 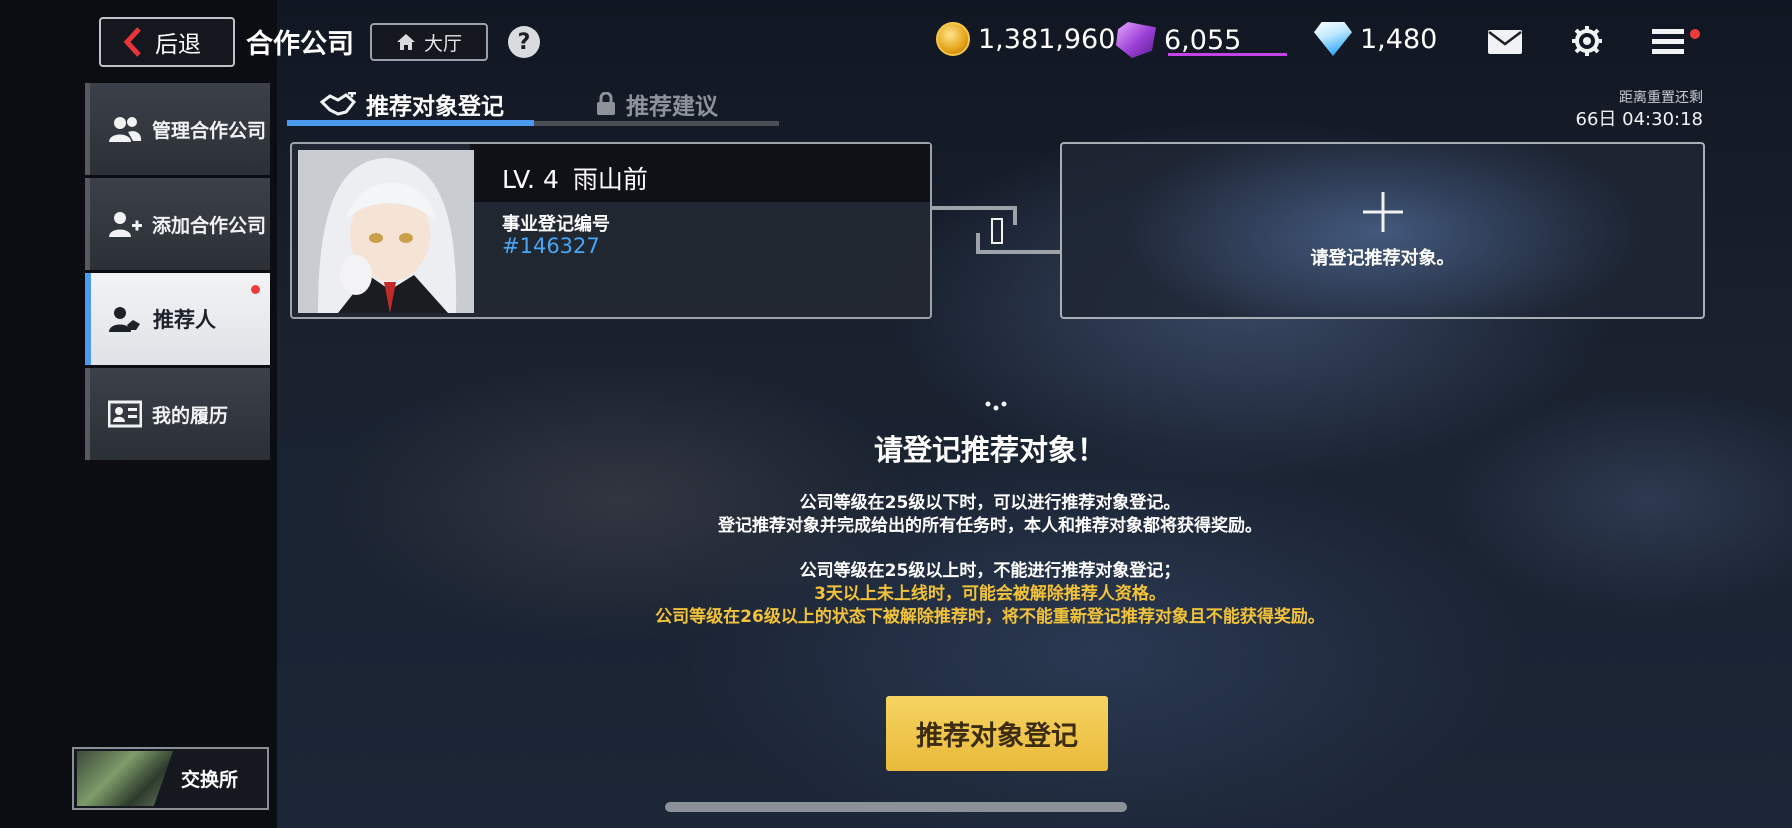 What do you see at coordinates (996, 230) in the screenshot?
I see `link-connector` at bounding box center [996, 230].